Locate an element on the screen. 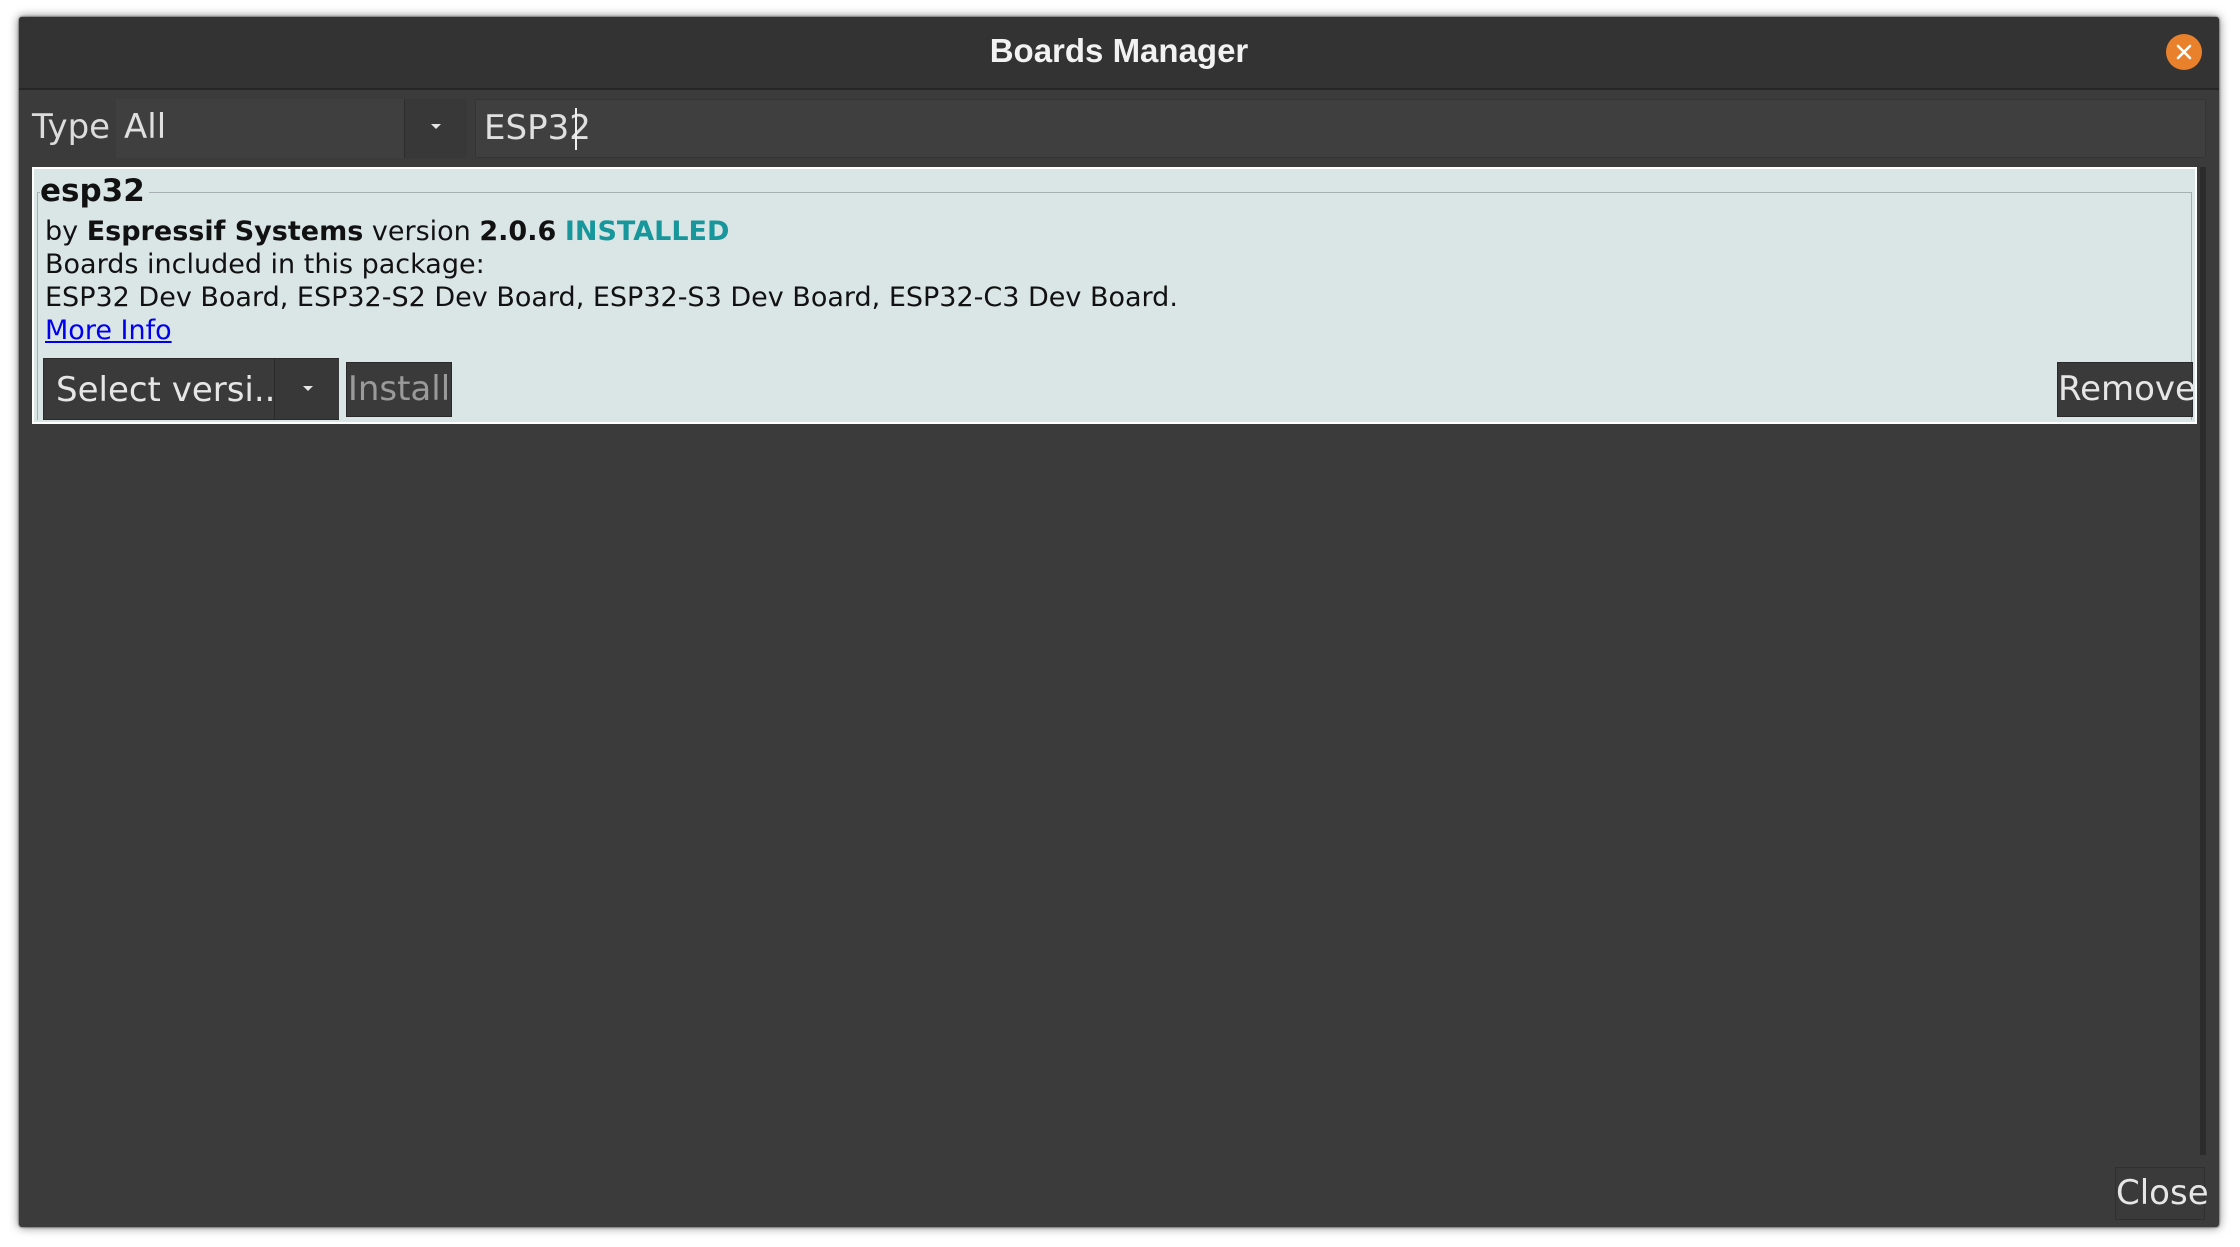  more-info-link: More Info is located at coordinates (108, 330).